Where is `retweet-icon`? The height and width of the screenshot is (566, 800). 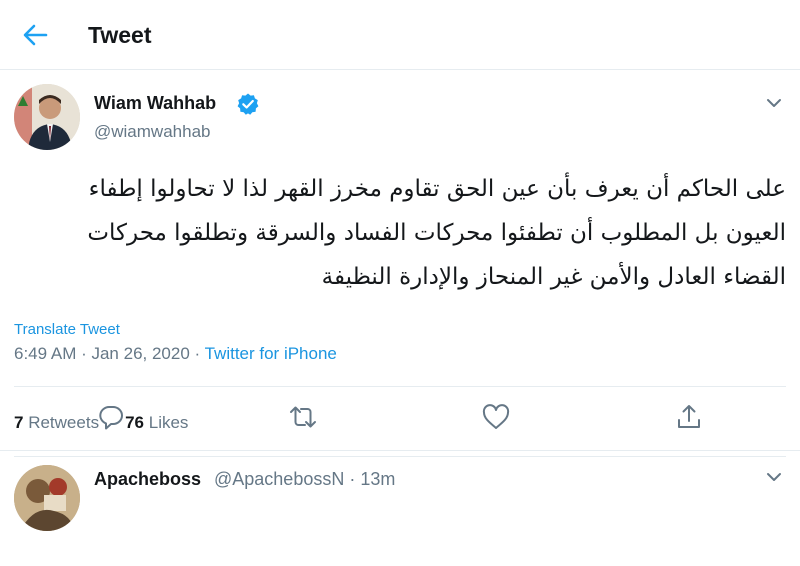
retweet-icon is located at coordinates (303, 417).